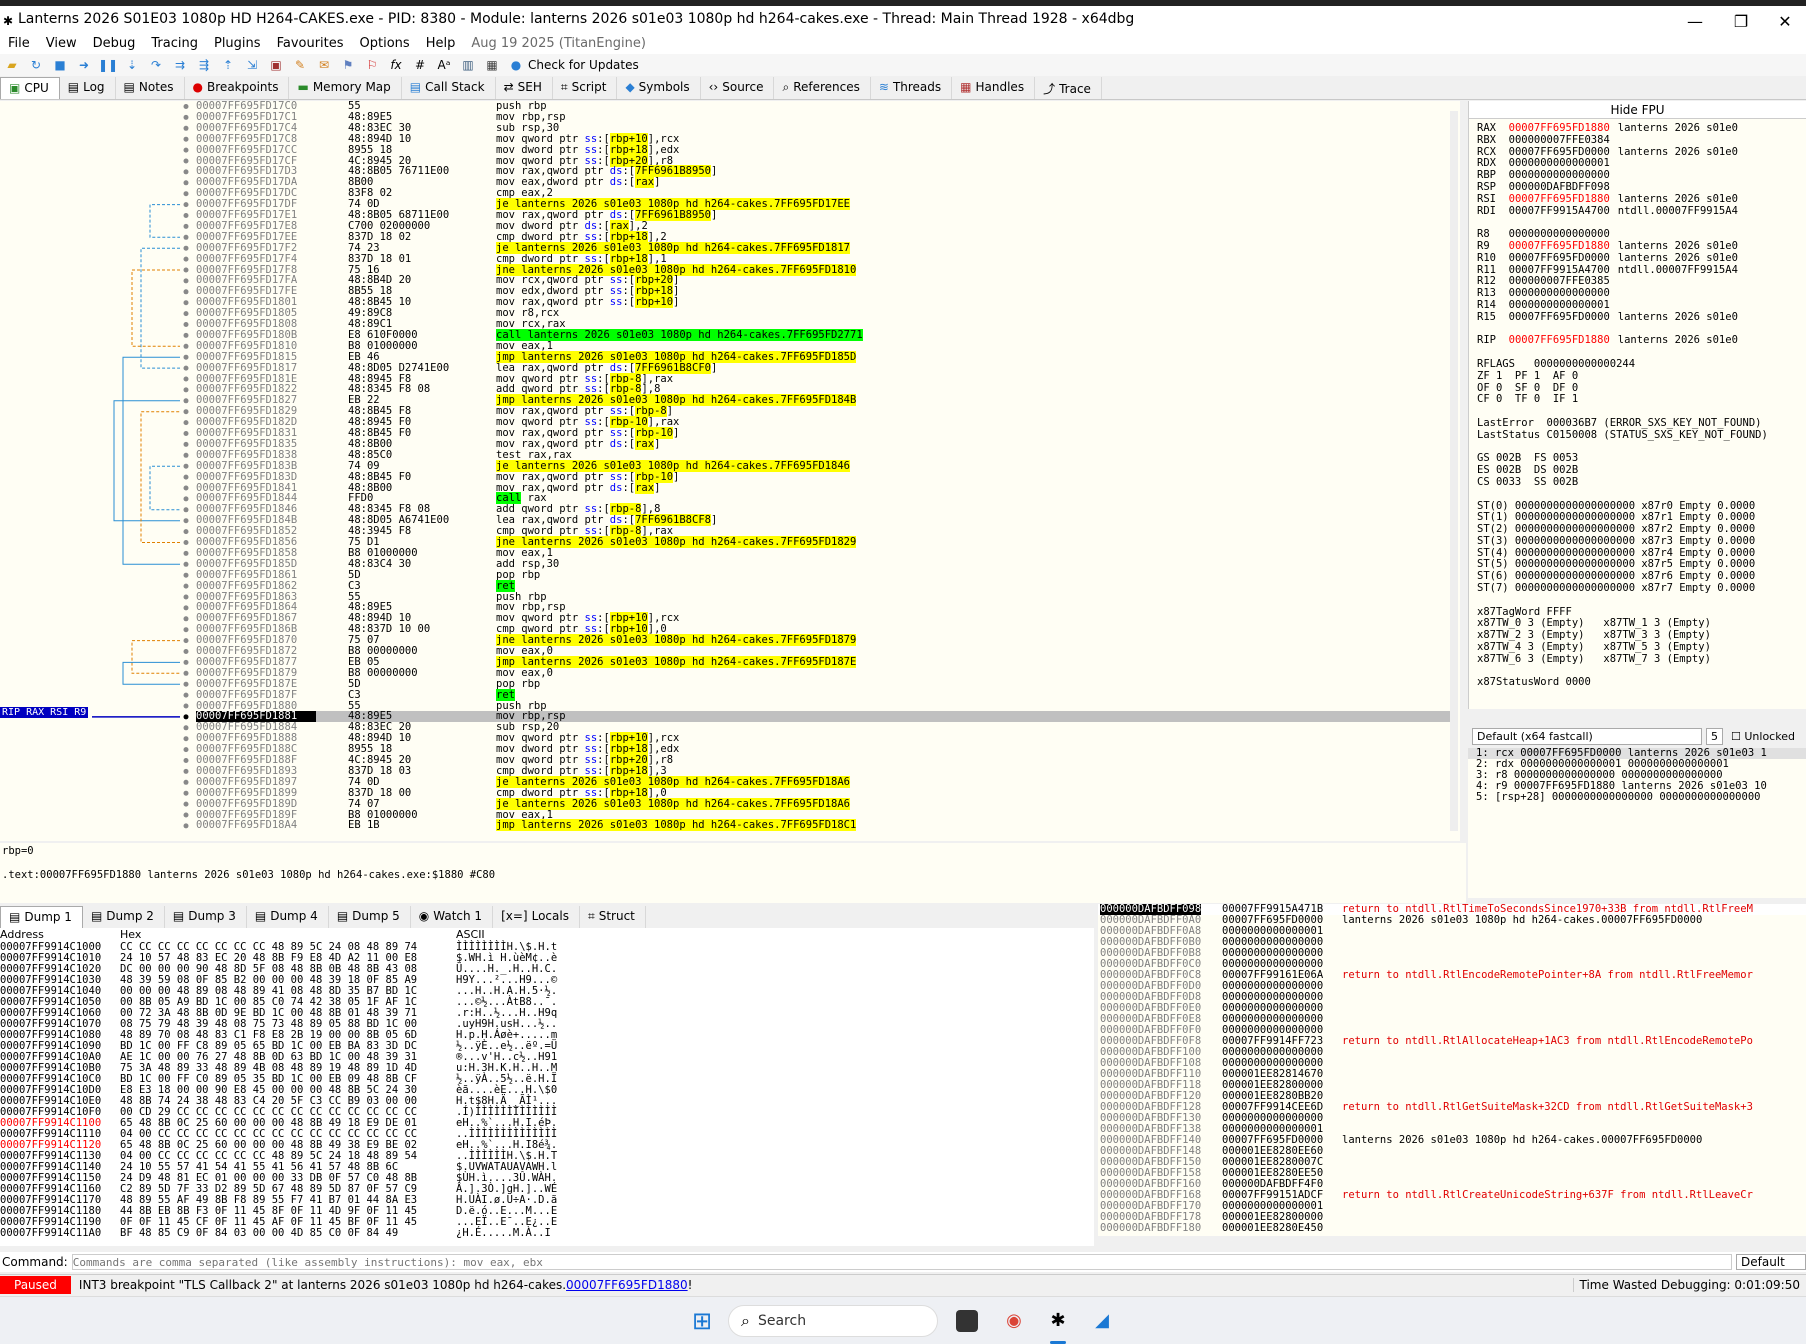 The image size is (1806, 1344). What do you see at coordinates (385, 43) in the screenshot?
I see `menu-options: Options` at bounding box center [385, 43].